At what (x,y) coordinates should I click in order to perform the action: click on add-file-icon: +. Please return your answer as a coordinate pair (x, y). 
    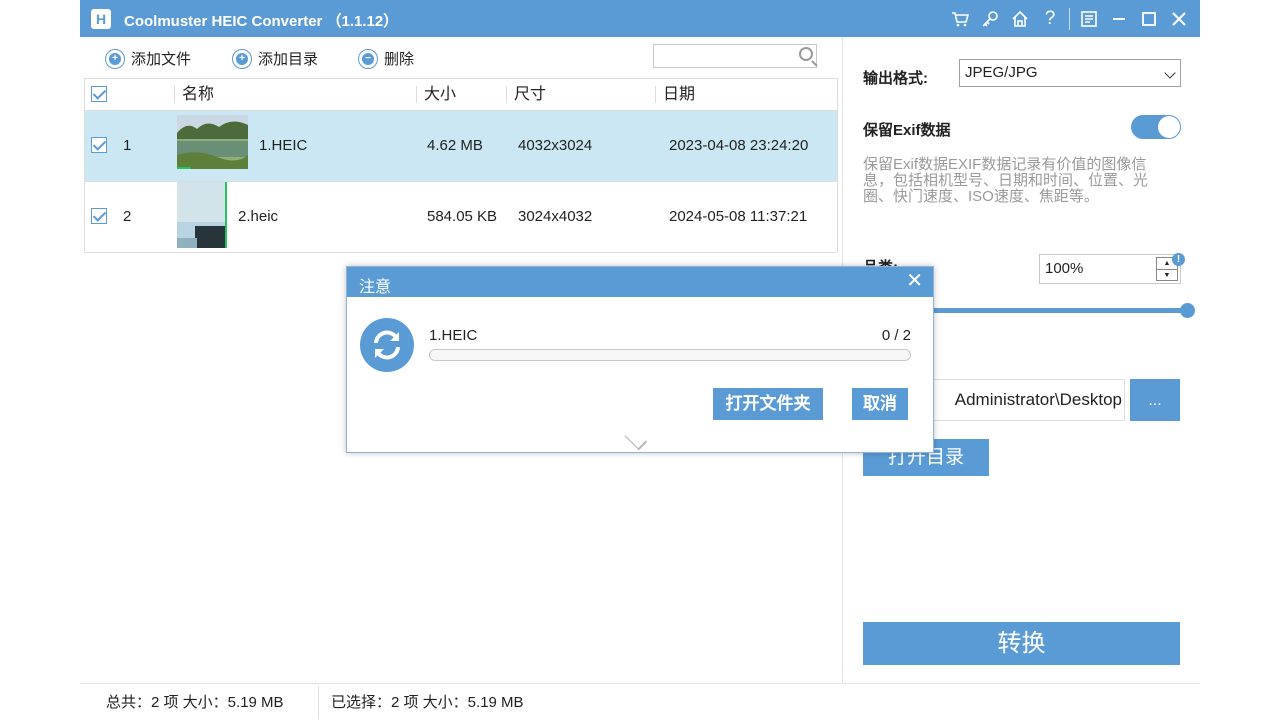
    Looking at the image, I should click on (115, 58).